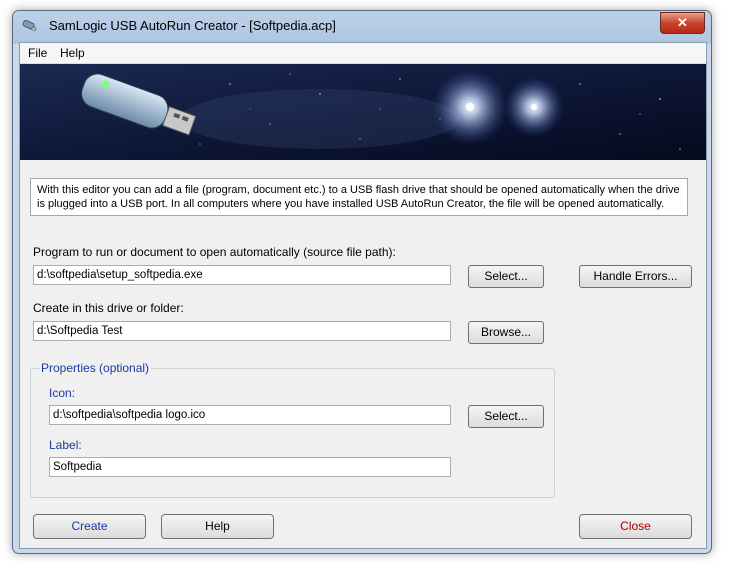 The image size is (731, 574). I want to click on icon-path-input: d:\softpedia\softpedia logo.ico, so click(250, 415).